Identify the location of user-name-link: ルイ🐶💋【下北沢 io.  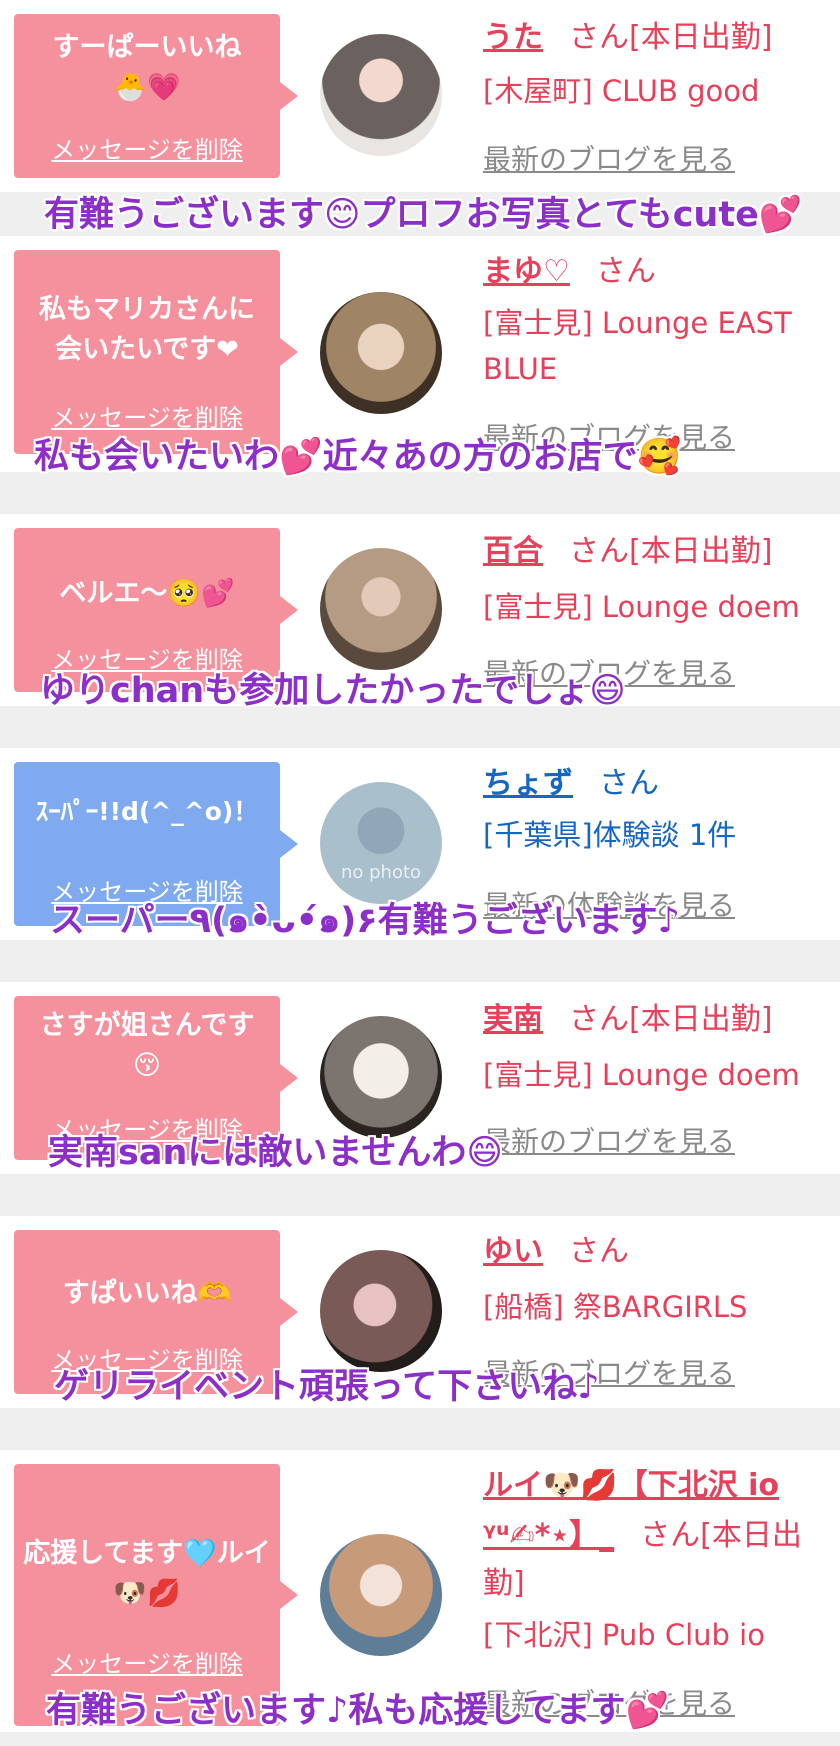
(631, 1485).